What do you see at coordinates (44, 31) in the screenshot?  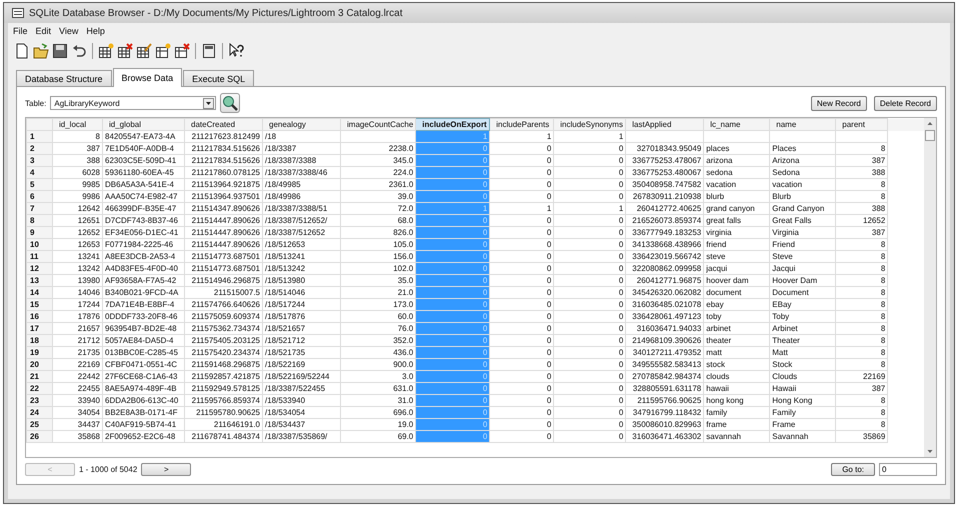 I see `menu-item: Edit` at bounding box center [44, 31].